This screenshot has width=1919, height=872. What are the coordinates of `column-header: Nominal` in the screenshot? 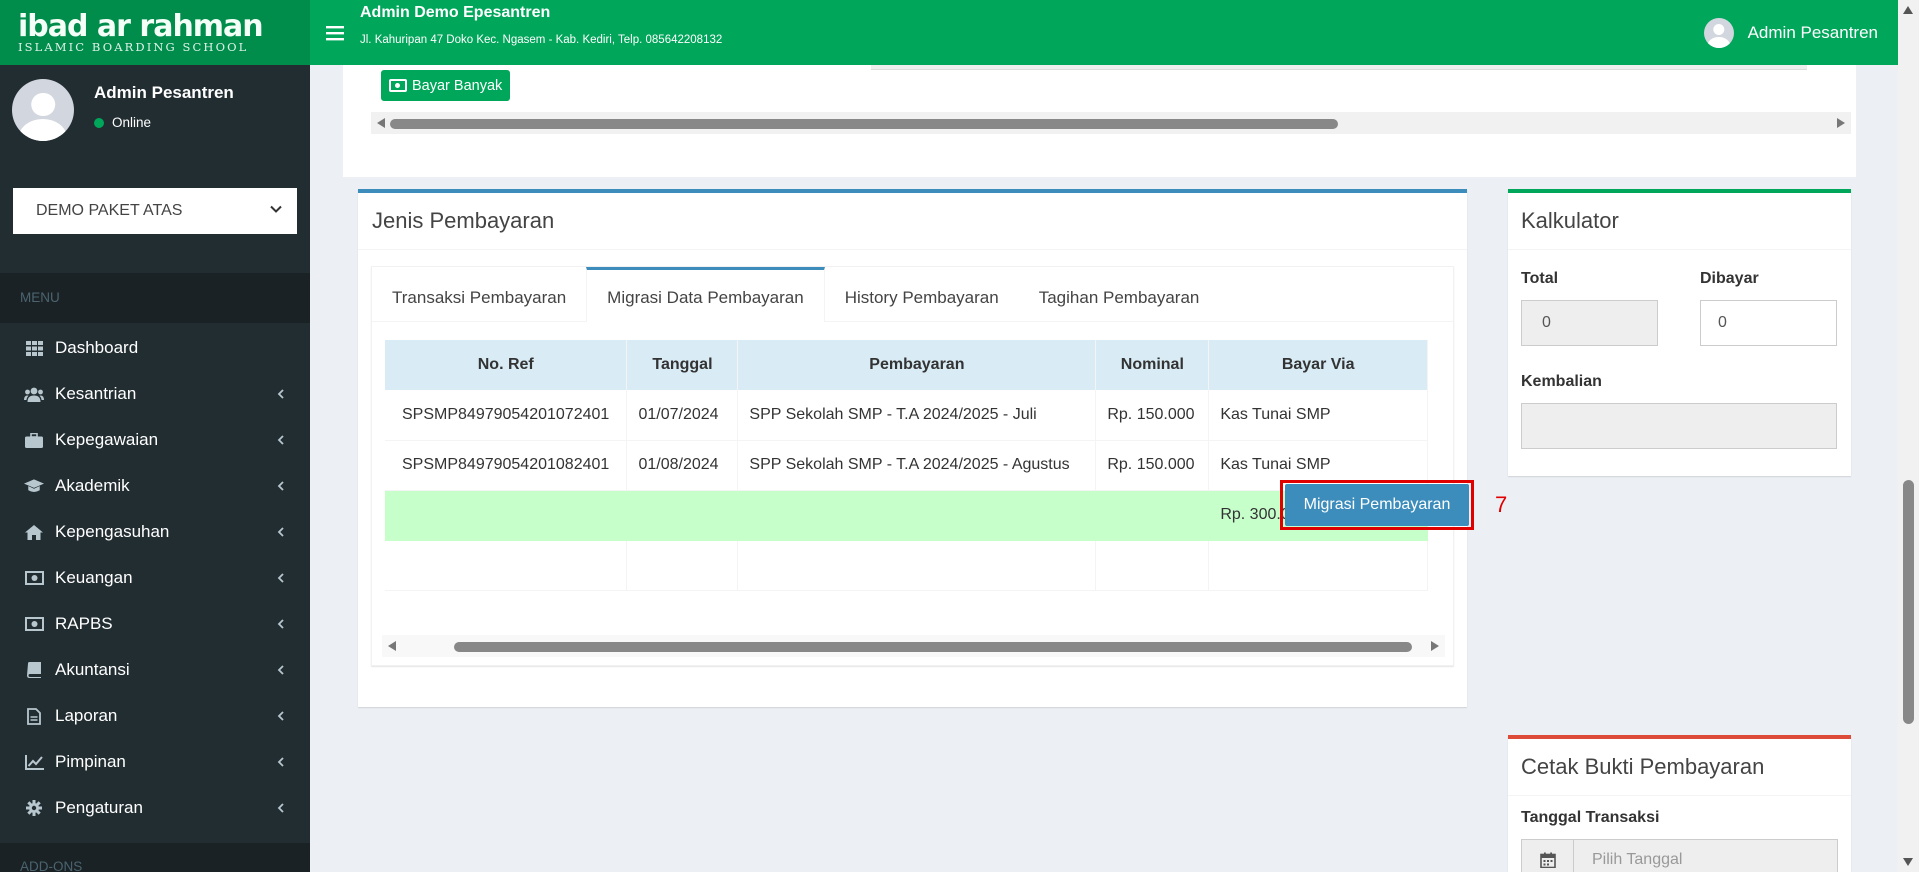 It's located at (1152, 365).